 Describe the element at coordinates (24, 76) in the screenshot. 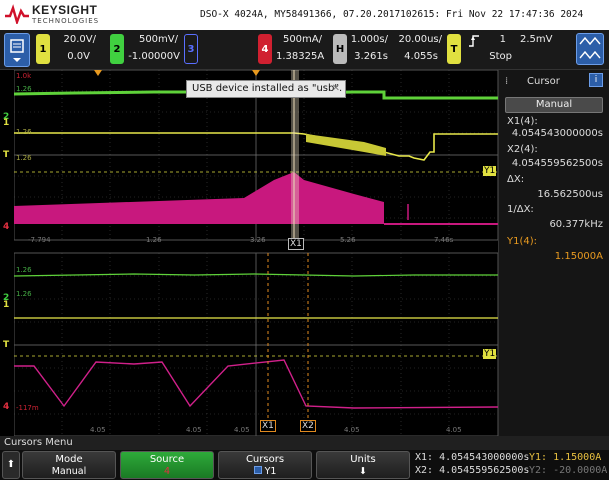

I see `scale-label-a: 1.0k` at that location.